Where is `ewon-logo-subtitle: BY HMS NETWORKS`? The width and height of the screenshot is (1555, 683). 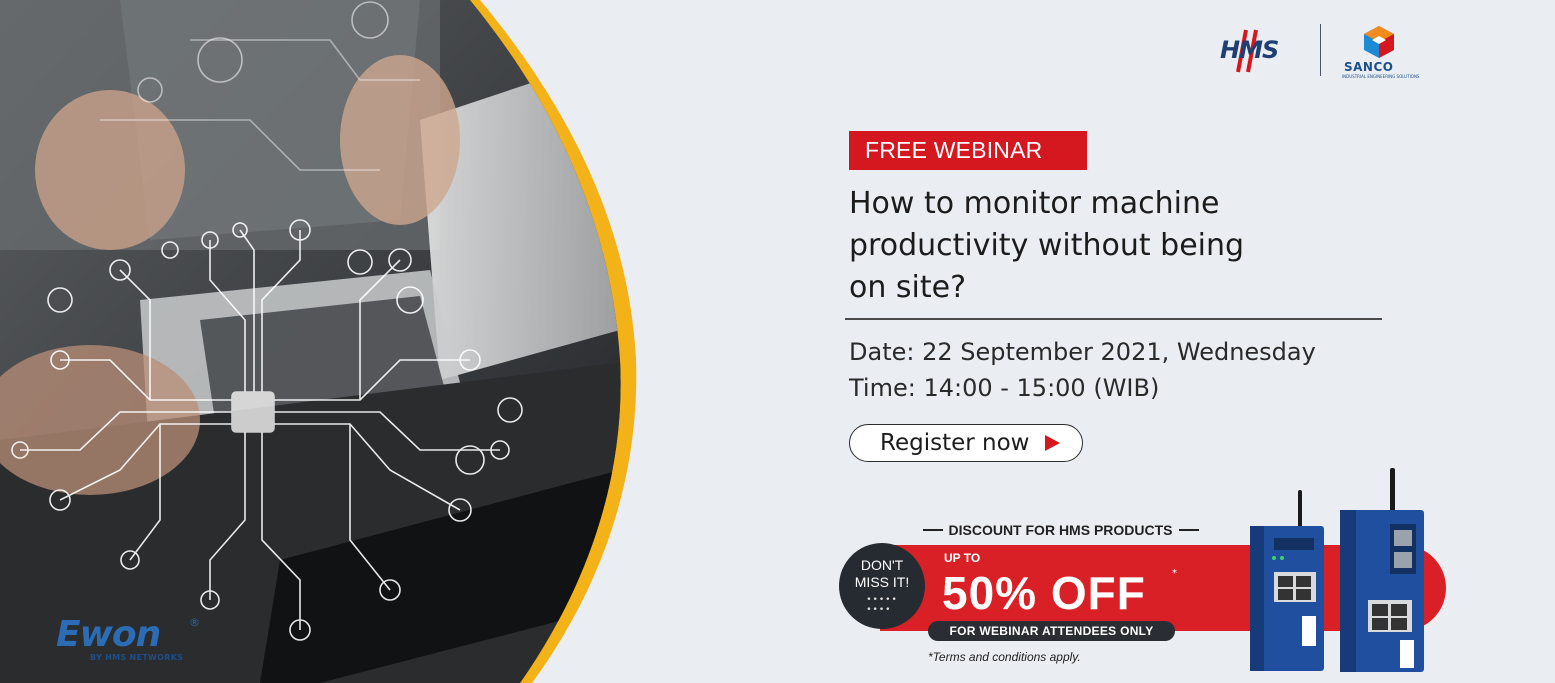 ewon-logo-subtitle: BY HMS NETWORKS is located at coordinates (137, 657).